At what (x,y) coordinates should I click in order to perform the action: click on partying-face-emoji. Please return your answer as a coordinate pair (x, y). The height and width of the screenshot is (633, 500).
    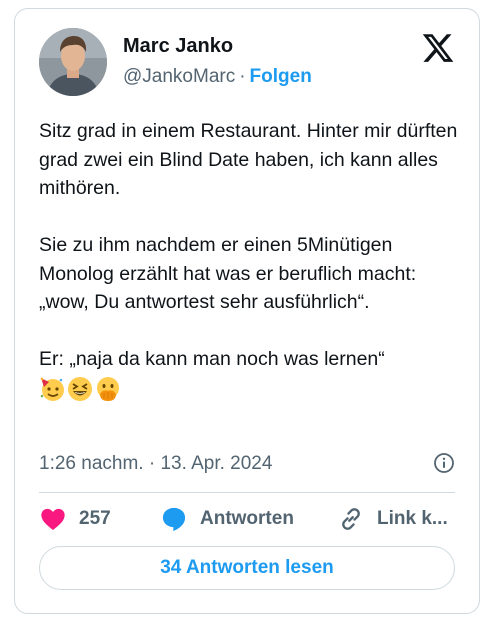
    Looking at the image, I should click on (52, 388).